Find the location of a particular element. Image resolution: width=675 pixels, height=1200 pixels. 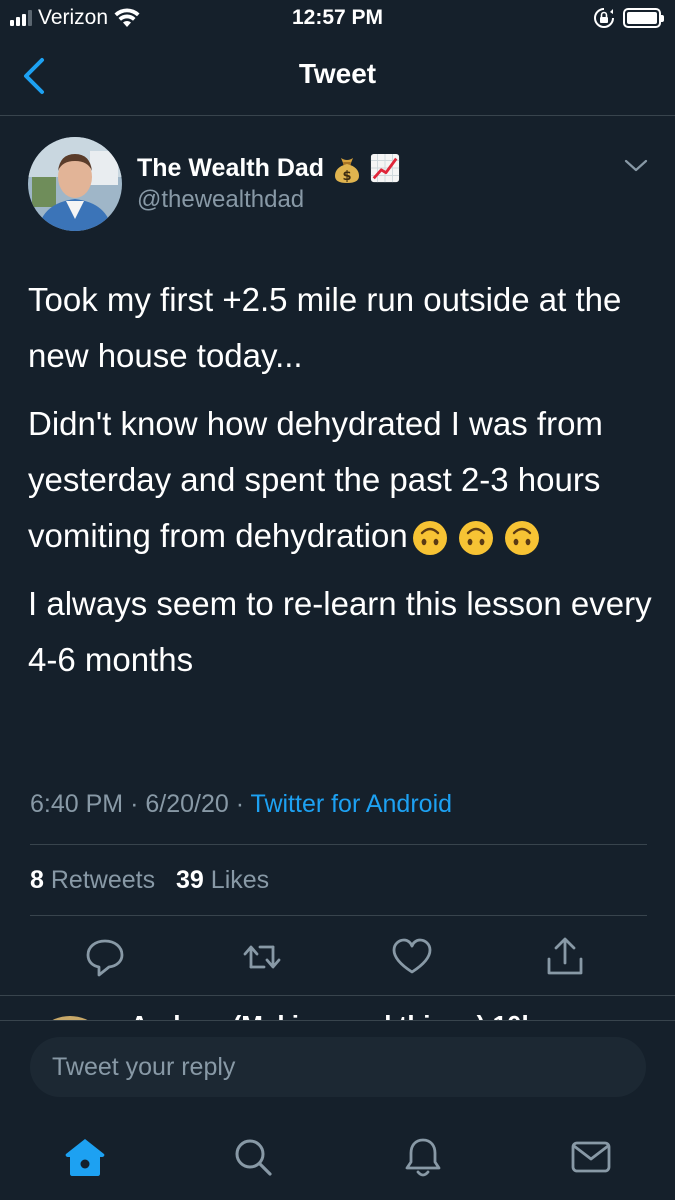

reply-author: Andrew (Making cool things) 10h is located at coordinates (333, 1015).